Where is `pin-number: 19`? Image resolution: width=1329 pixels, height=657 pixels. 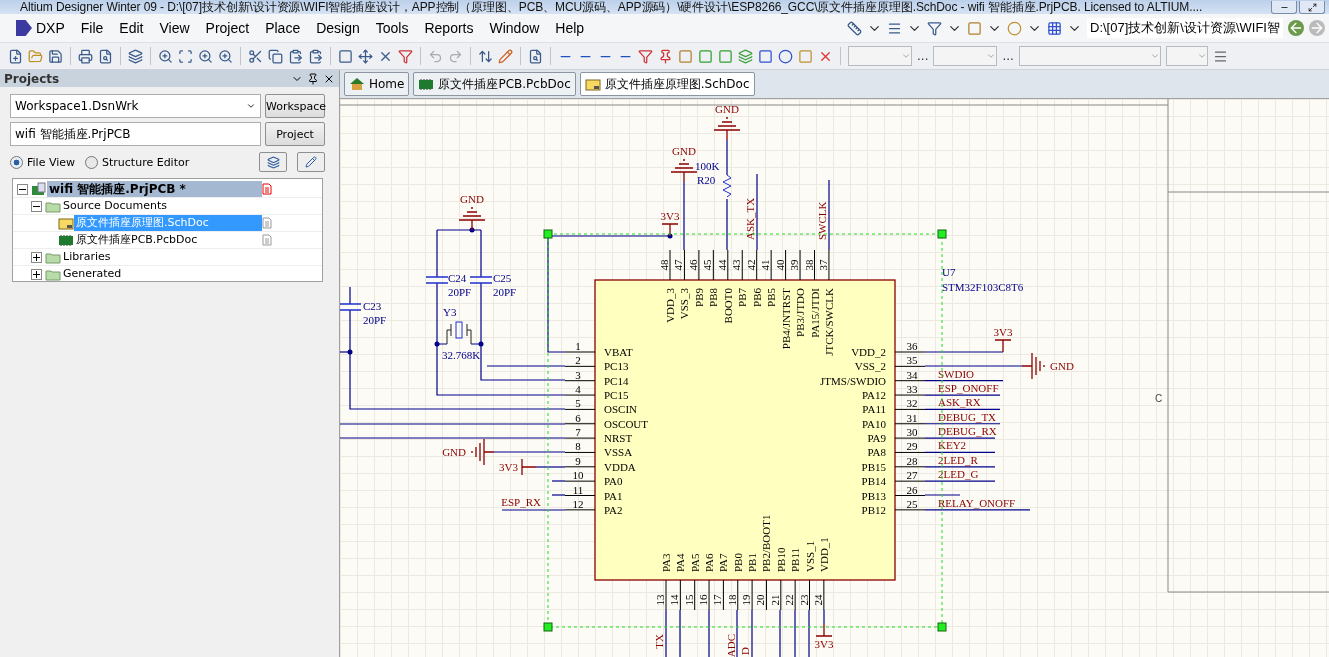 pin-number: 19 is located at coordinates (746, 600).